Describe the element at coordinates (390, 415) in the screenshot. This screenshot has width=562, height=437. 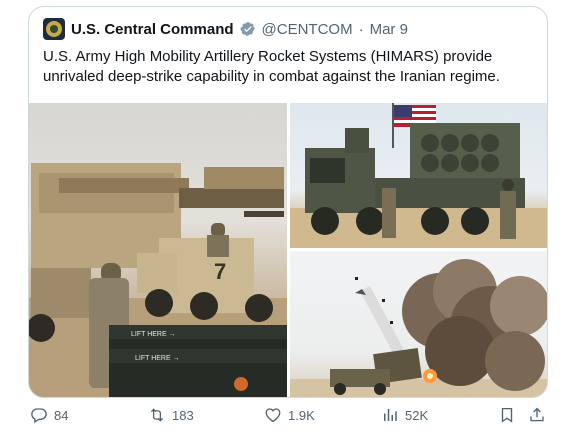
I see `views-icon` at that location.